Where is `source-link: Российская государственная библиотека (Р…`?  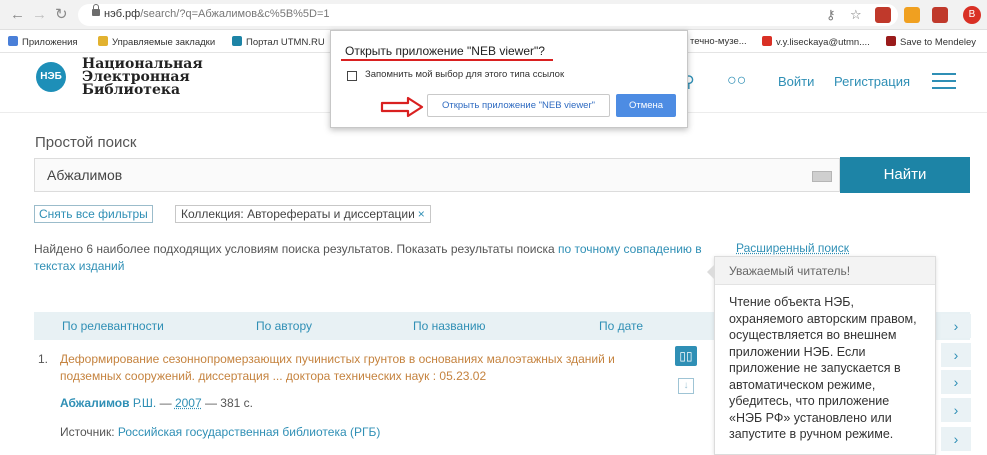 source-link: Российская государственная библиотека (Р… is located at coordinates (249, 432).